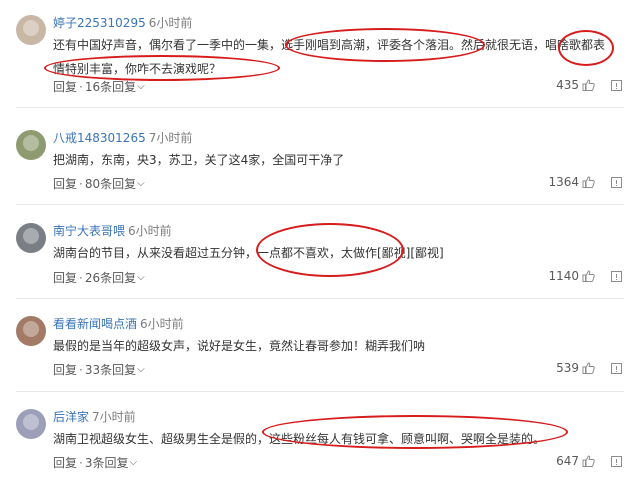 The width and height of the screenshot is (640, 496). I want to click on username: 婷子225310295, so click(99, 23).